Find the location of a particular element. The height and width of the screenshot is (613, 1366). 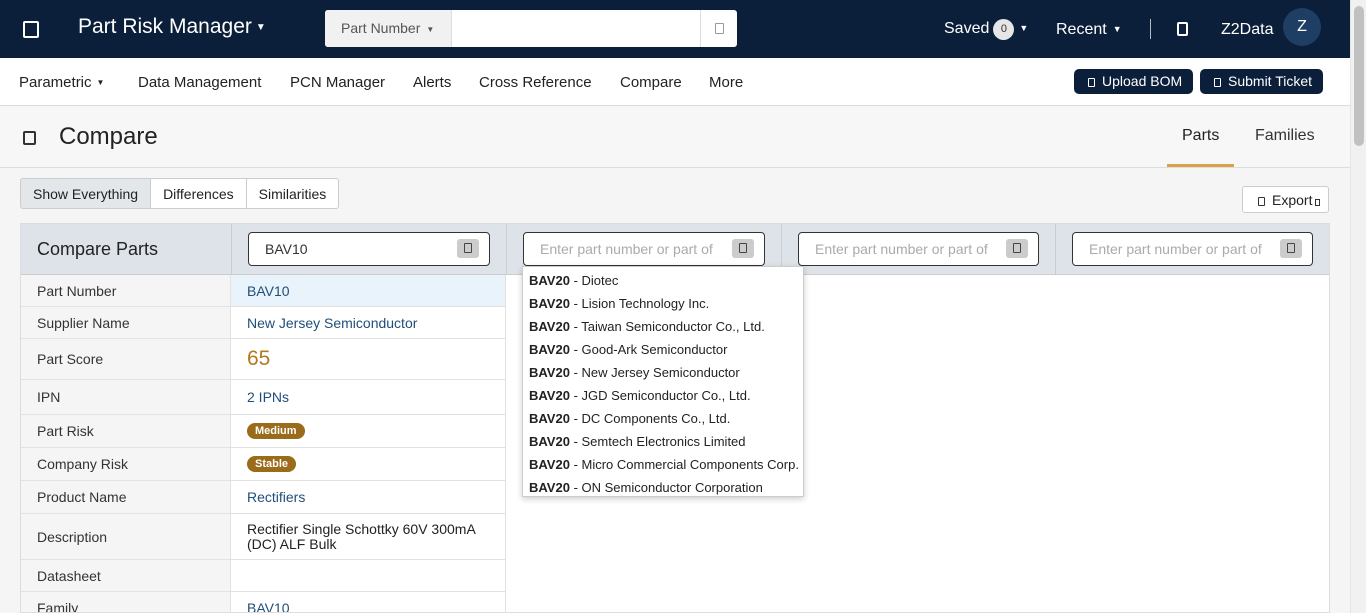

saved-menu: Saved 0 ▼ is located at coordinates (986, 29).